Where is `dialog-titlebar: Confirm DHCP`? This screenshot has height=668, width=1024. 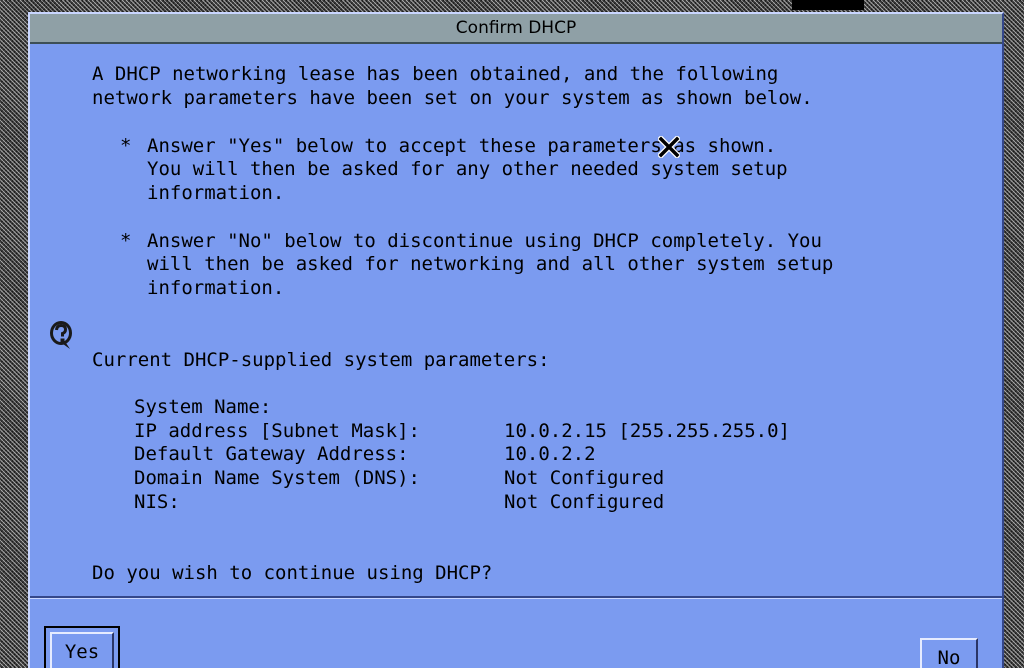 dialog-titlebar: Confirm DHCP is located at coordinates (516, 29).